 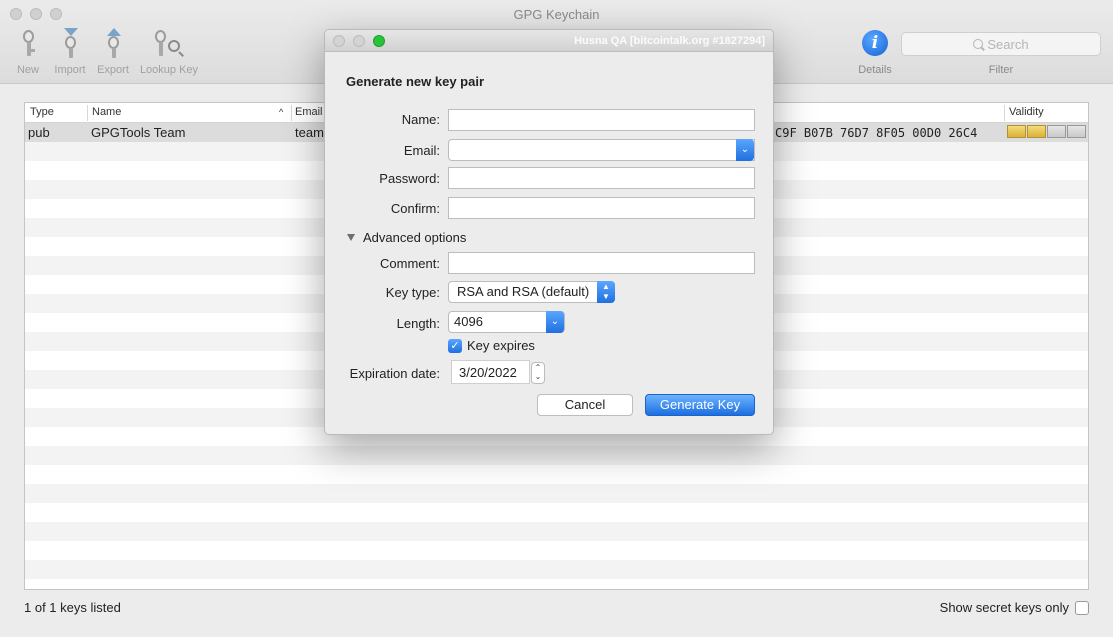 I want to click on dialog-heading: Generate new key pair, so click(x=415, y=81).